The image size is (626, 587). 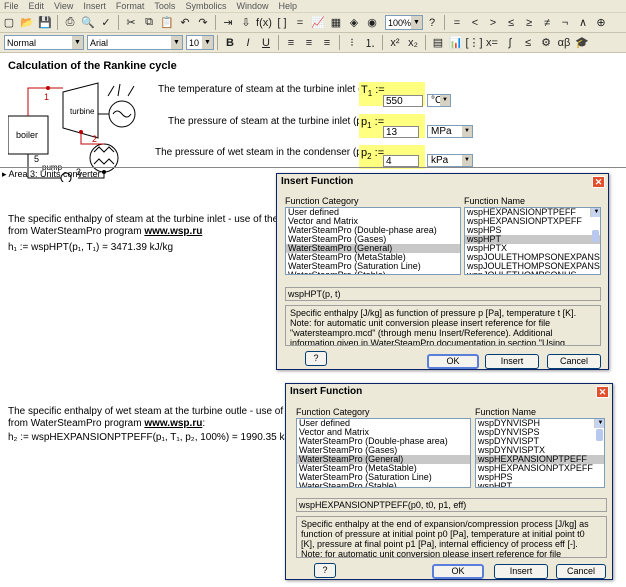 What do you see at coordinates (44, 42) in the screenshot?
I see `style-select: Normal ▼` at bounding box center [44, 42].